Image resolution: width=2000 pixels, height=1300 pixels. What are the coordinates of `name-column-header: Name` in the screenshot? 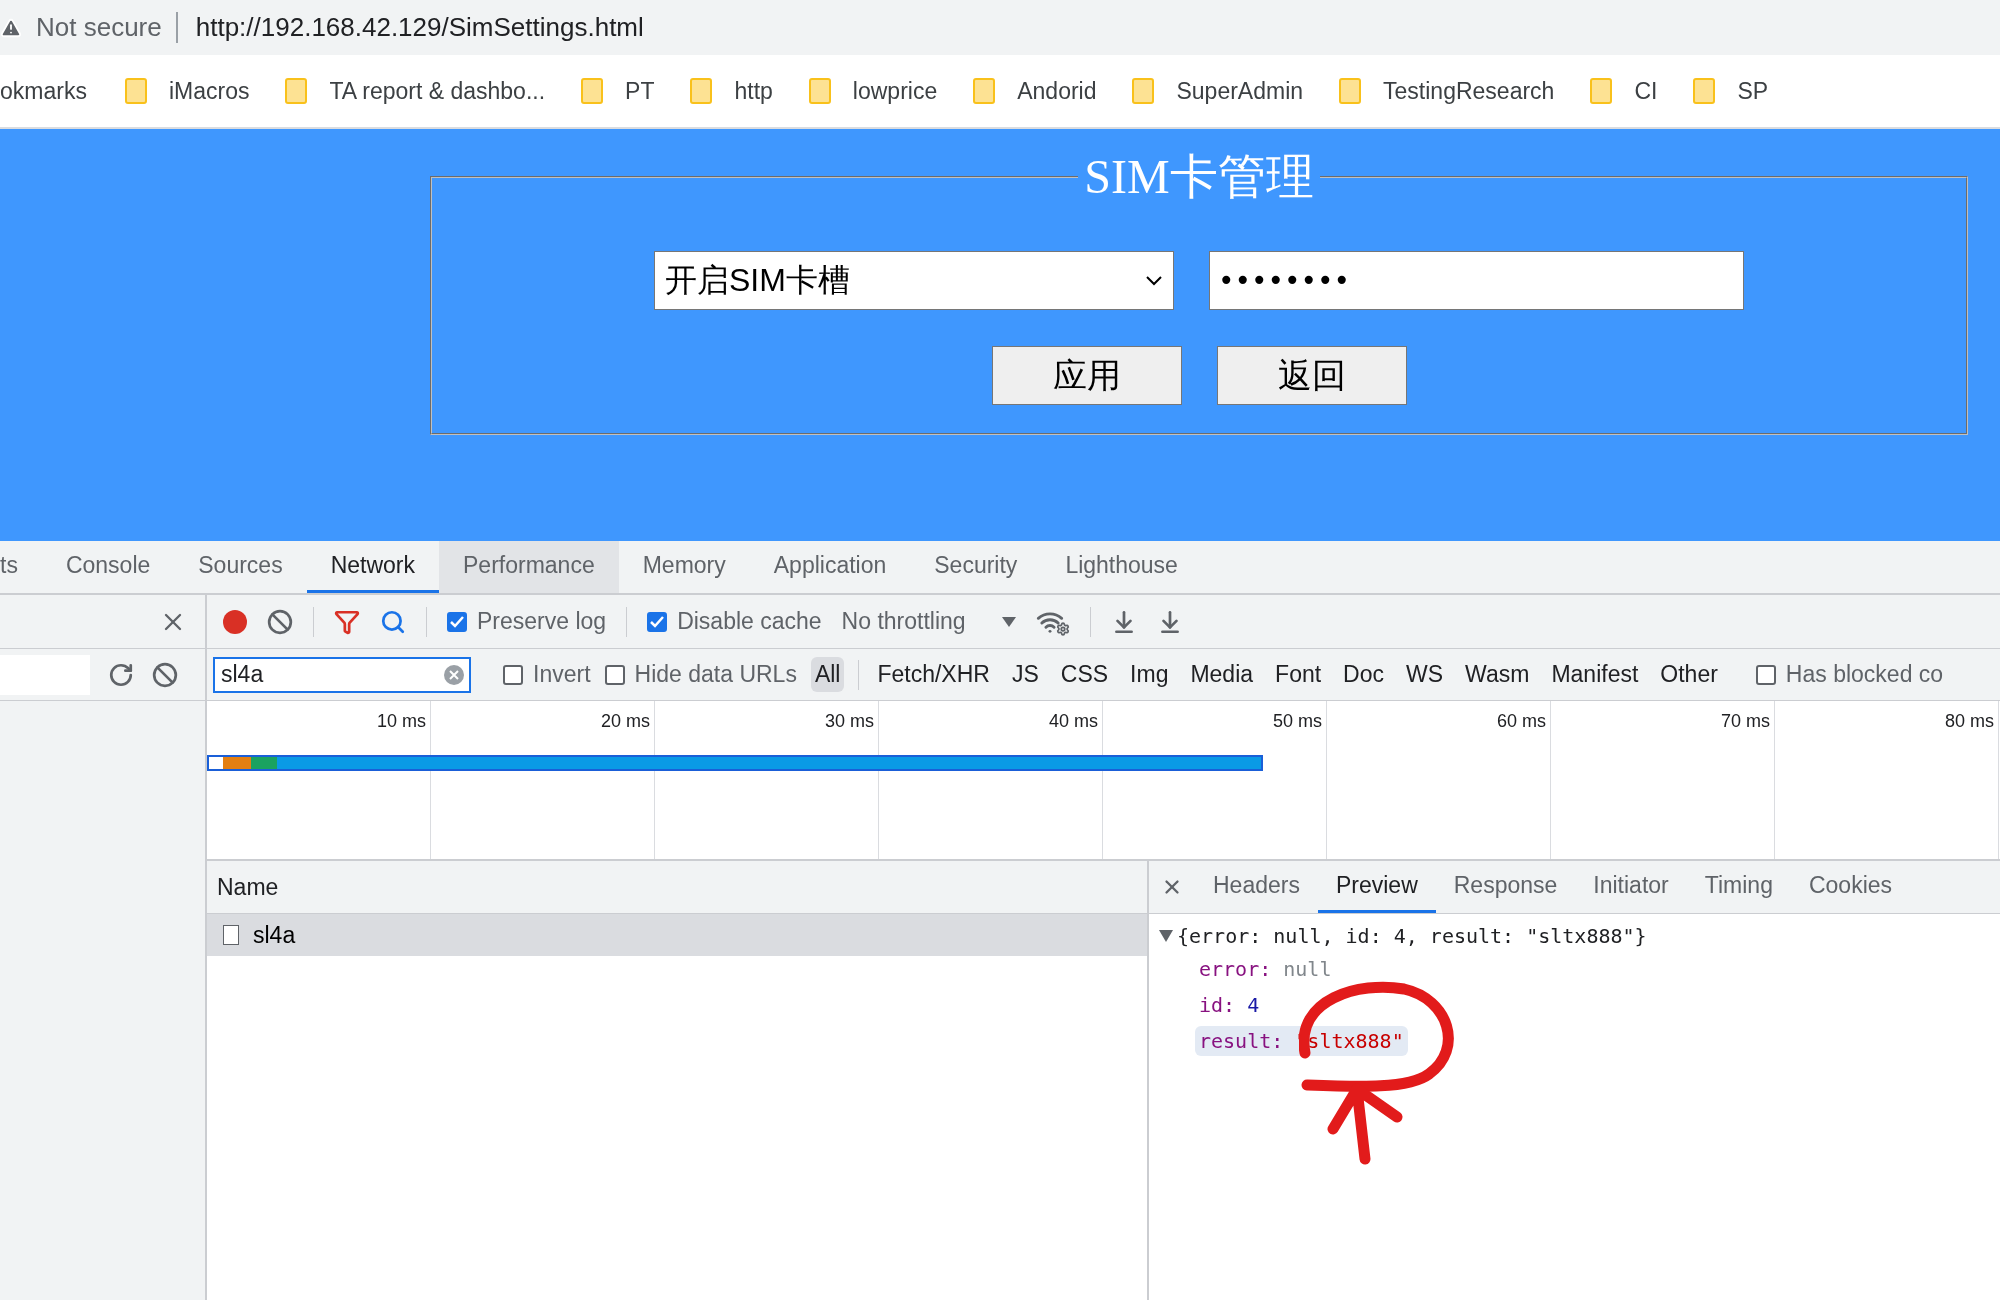 It's located at (677, 887).